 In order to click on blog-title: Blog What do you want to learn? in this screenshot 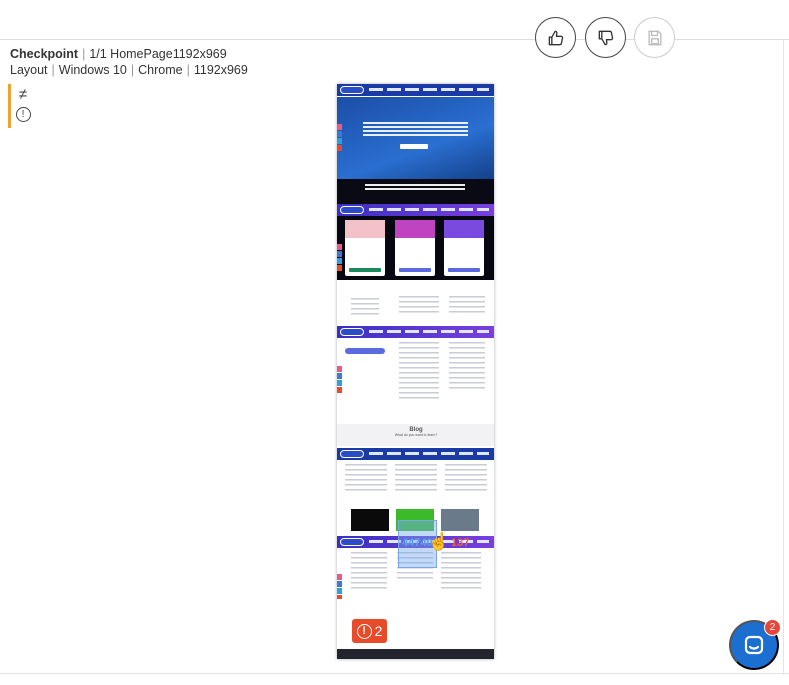, I will do `click(416, 432)`.